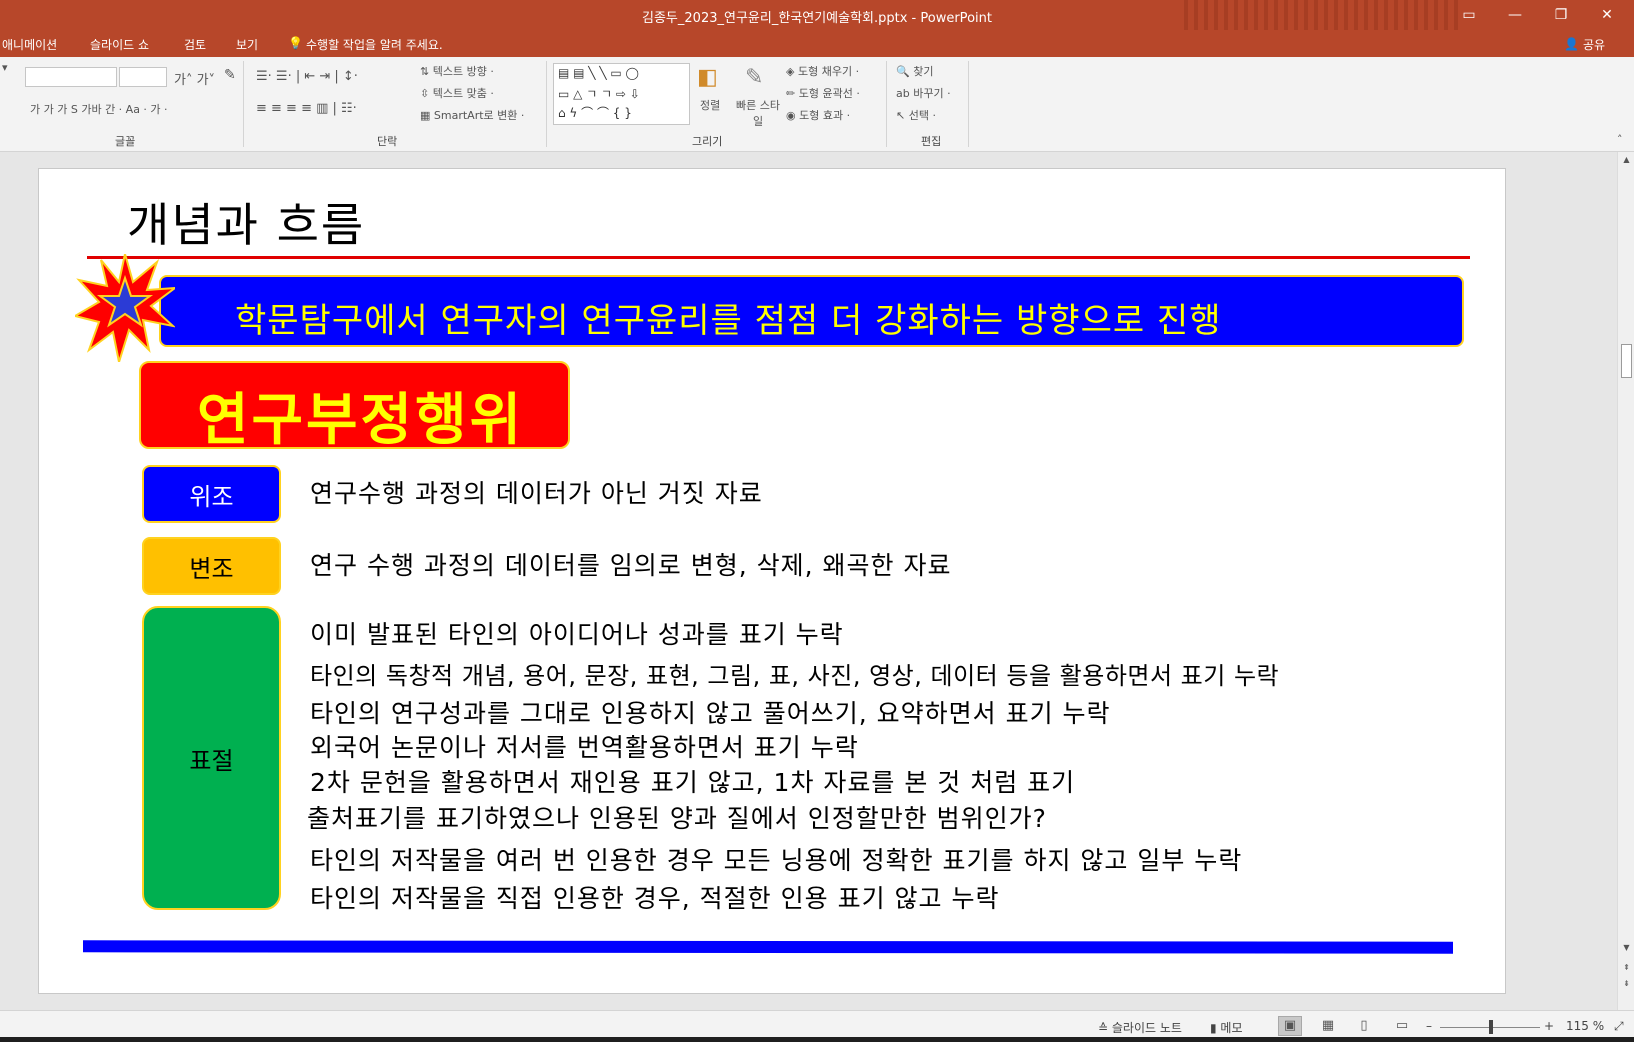 Image resolution: width=1634 pixels, height=1042 pixels. Describe the element at coordinates (595, 113) in the screenshot. I see `shape-icons-row3: ⌂ ϟ ⌒ ⌒ { }` at that location.